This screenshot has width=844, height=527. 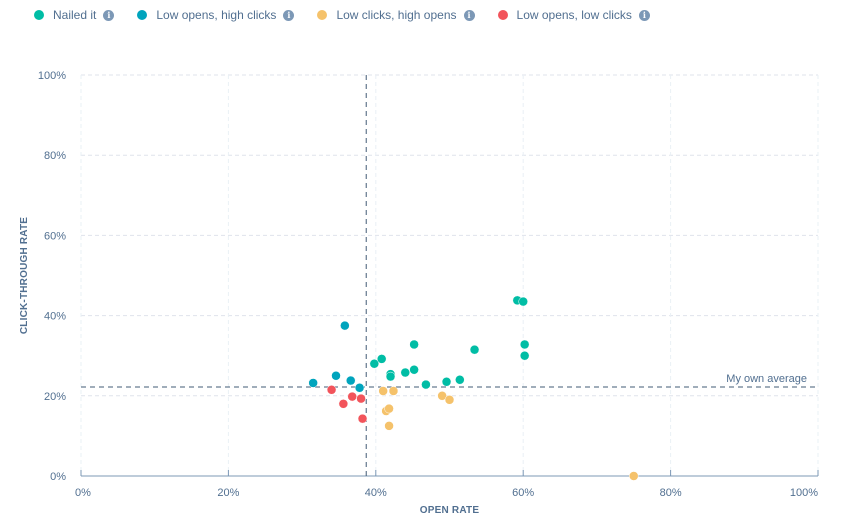 What do you see at coordinates (52, 76) in the screenshot?
I see `y-tick-label: 100%` at bounding box center [52, 76].